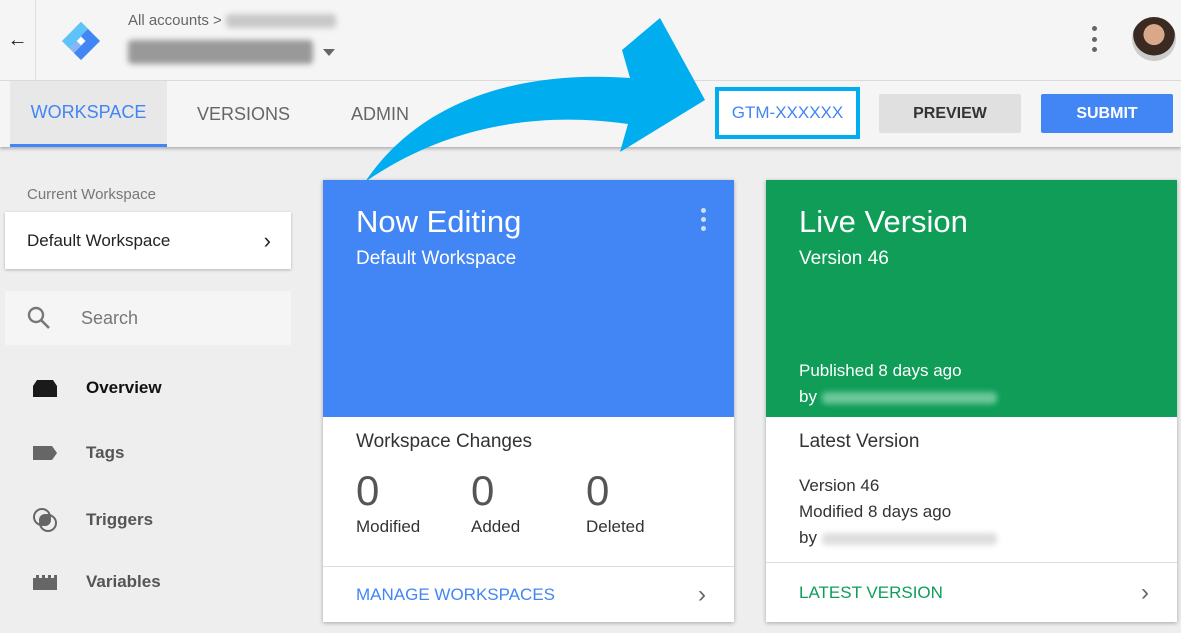 The image size is (1181, 633). What do you see at coordinates (880, 370) in the screenshot?
I see `published-text: Published 8 days ago` at bounding box center [880, 370].